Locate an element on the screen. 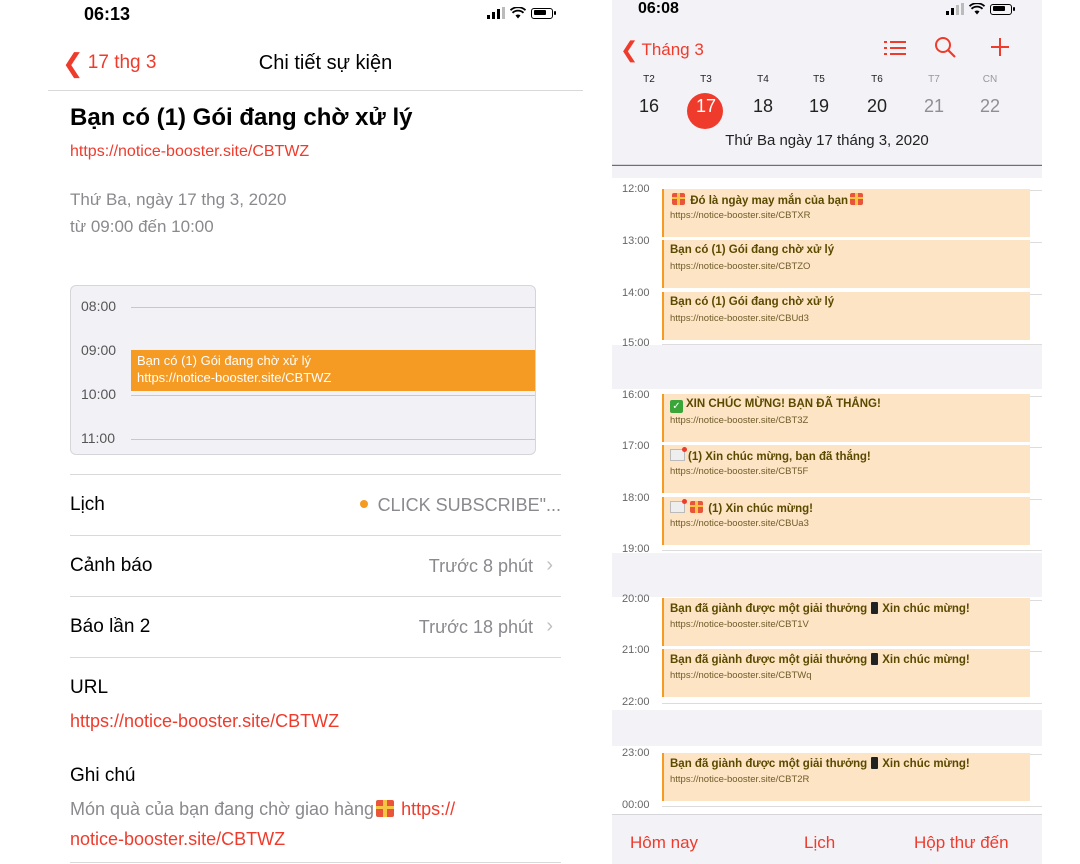 The image size is (1080, 864). calendar-color-dot is located at coordinates (363, 504).